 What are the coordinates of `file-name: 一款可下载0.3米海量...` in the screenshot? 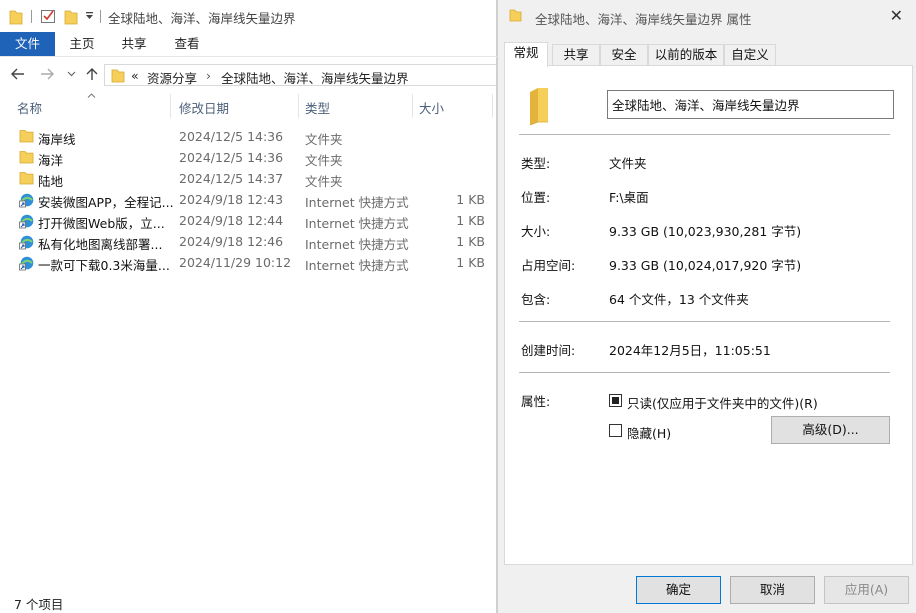 It's located at (104, 265).